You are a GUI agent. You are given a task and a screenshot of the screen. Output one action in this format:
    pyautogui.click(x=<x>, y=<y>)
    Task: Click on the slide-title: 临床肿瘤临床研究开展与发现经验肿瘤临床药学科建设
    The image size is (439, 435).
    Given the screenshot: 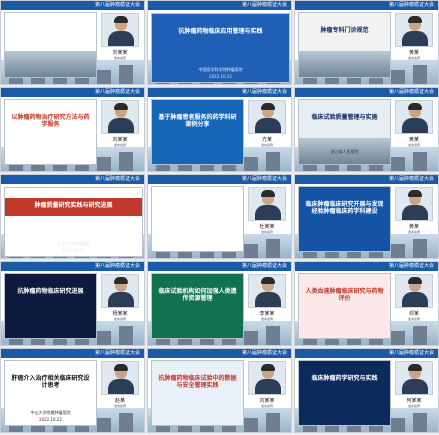 What is the action you would take?
    pyautogui.click(x=344, y=208)
    